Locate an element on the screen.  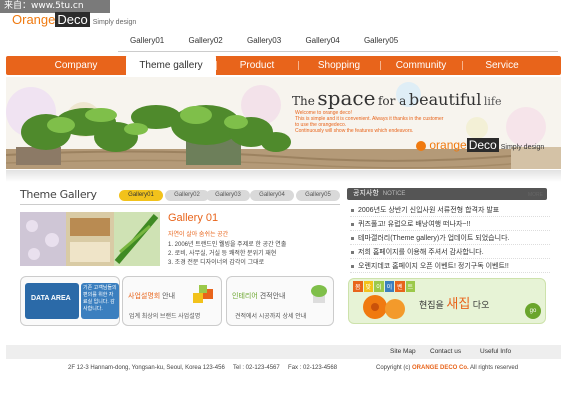
logo-tagline: Simply design is located at coordinates (114, 22).